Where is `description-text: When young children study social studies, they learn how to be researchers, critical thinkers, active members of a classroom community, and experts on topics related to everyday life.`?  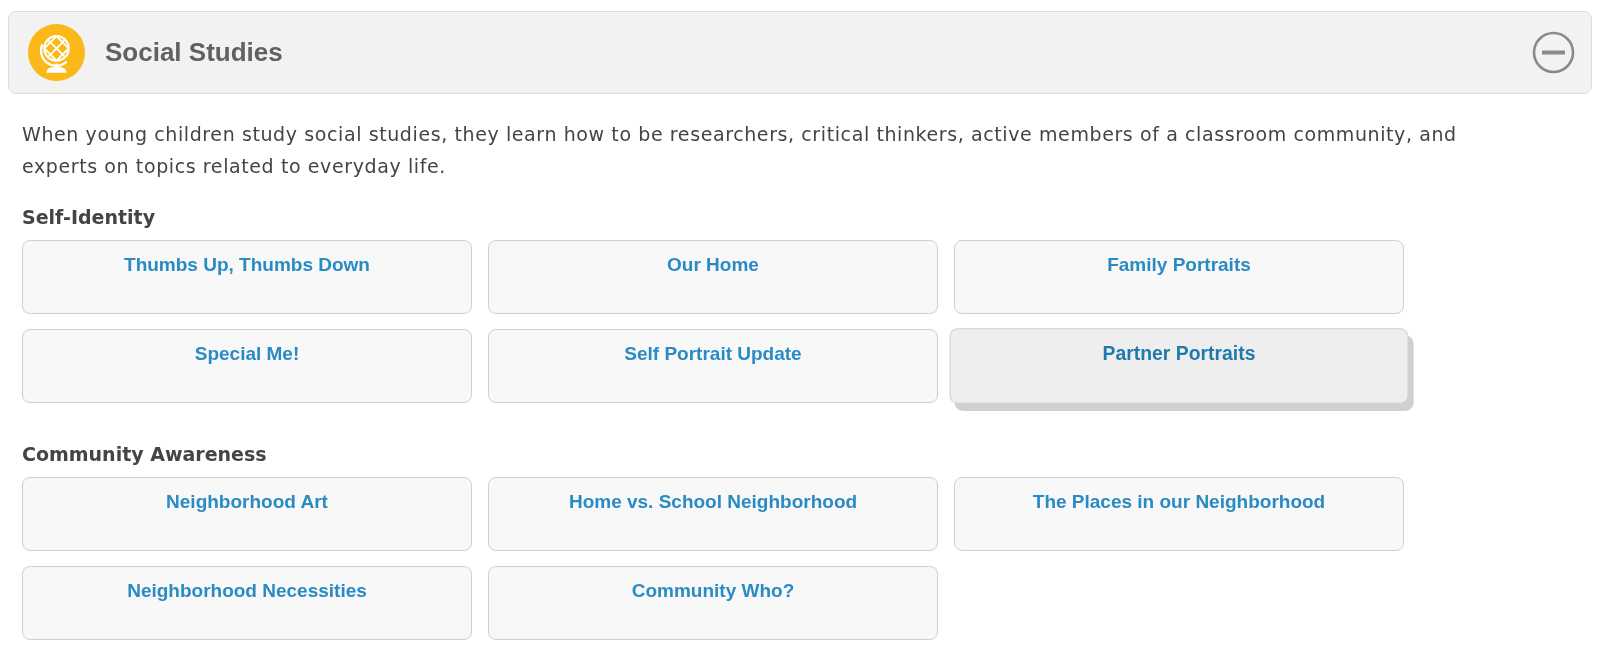
description-text: When young children study social studies, they learn how to be researchers, critical thinkers, active members of a classroom community, and experts on topics related to everyday life. is located at coordinates (740, 150).